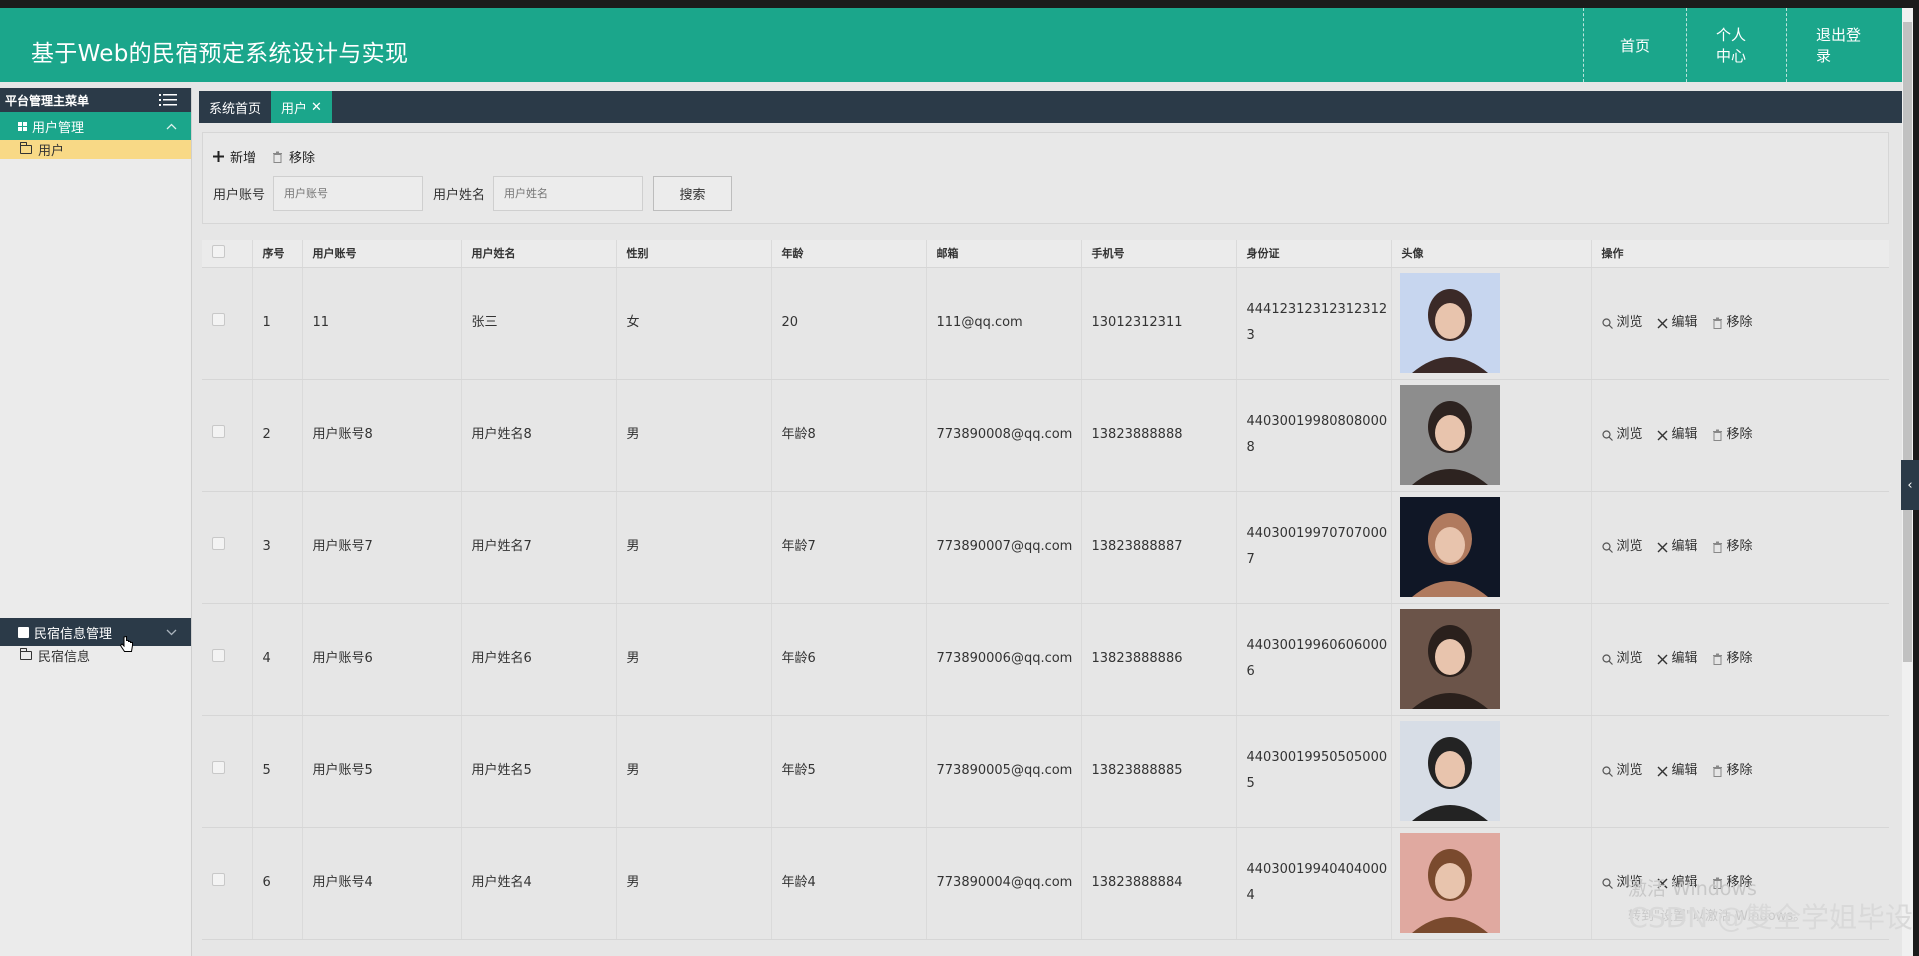 This screenshot has width=1919, height=956. I want to click on tab-label: 系统首页, so click(235, 109).